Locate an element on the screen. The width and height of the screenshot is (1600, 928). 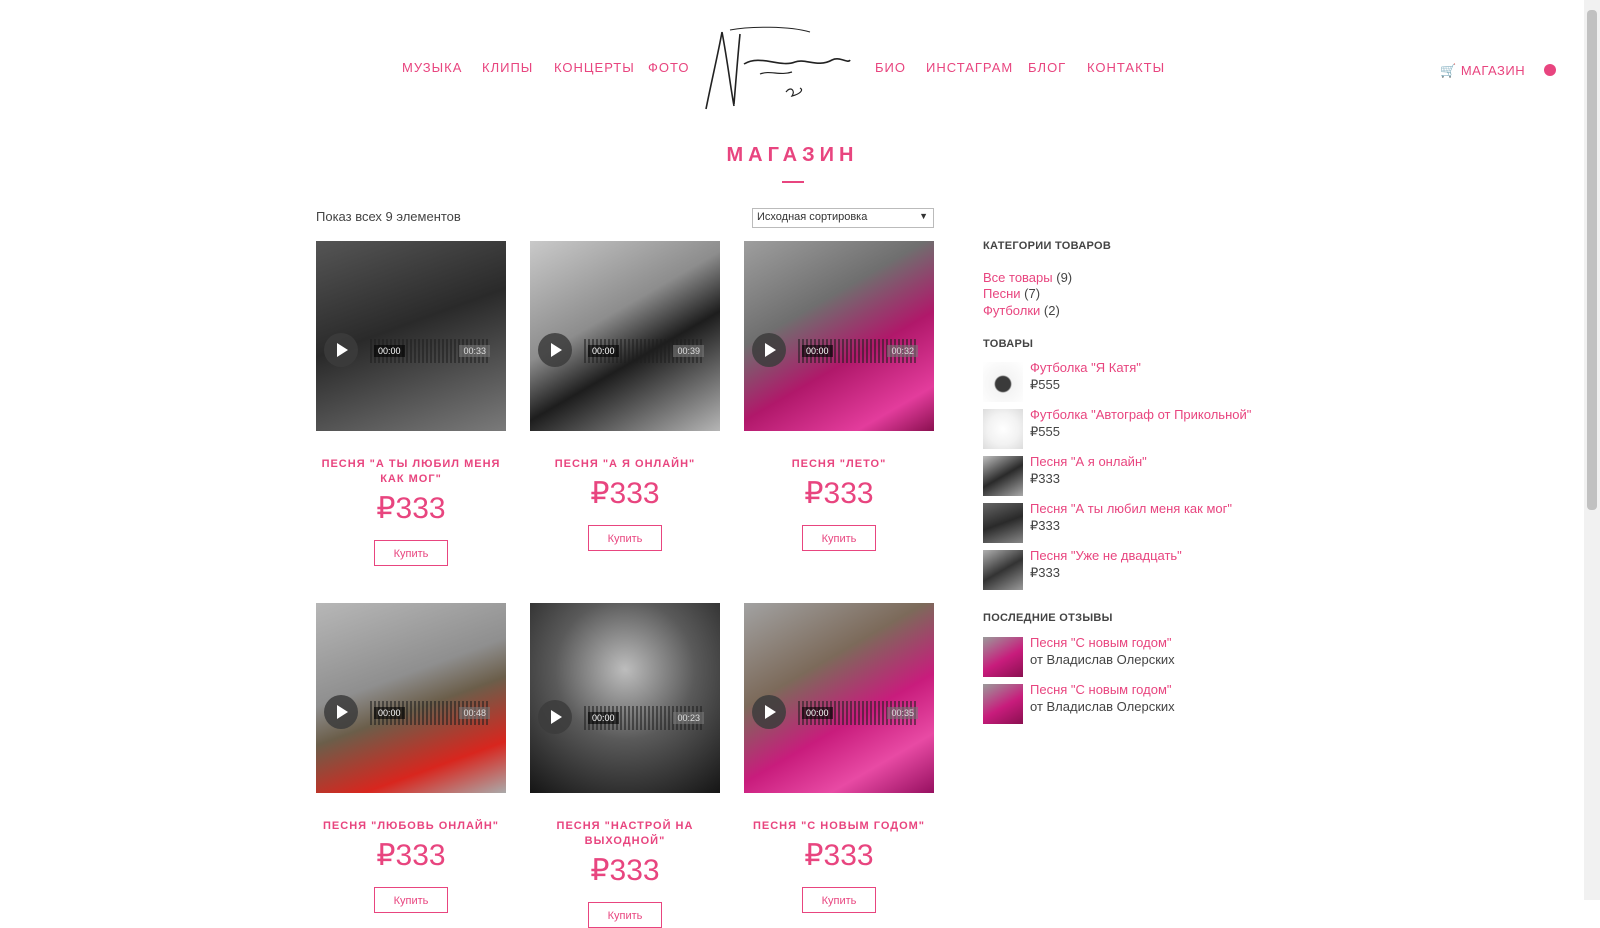
page-title: МАГАЗИН is located at coordinates (792, 155).